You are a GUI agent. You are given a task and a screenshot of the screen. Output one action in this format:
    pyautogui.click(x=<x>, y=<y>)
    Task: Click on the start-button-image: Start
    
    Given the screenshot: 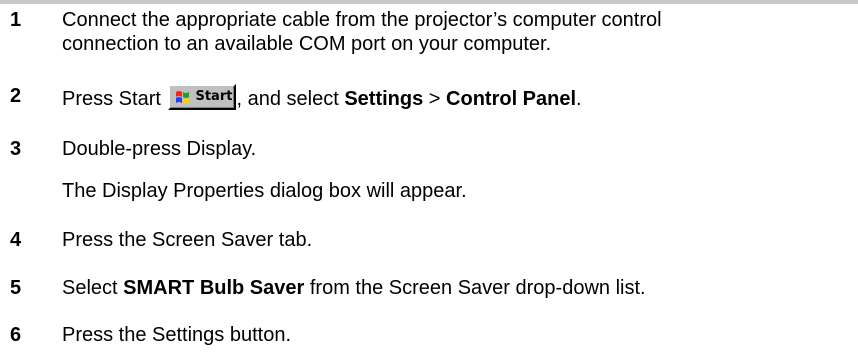 What is the action you would take?
    pyautogui.click(x=202, y=97)
    